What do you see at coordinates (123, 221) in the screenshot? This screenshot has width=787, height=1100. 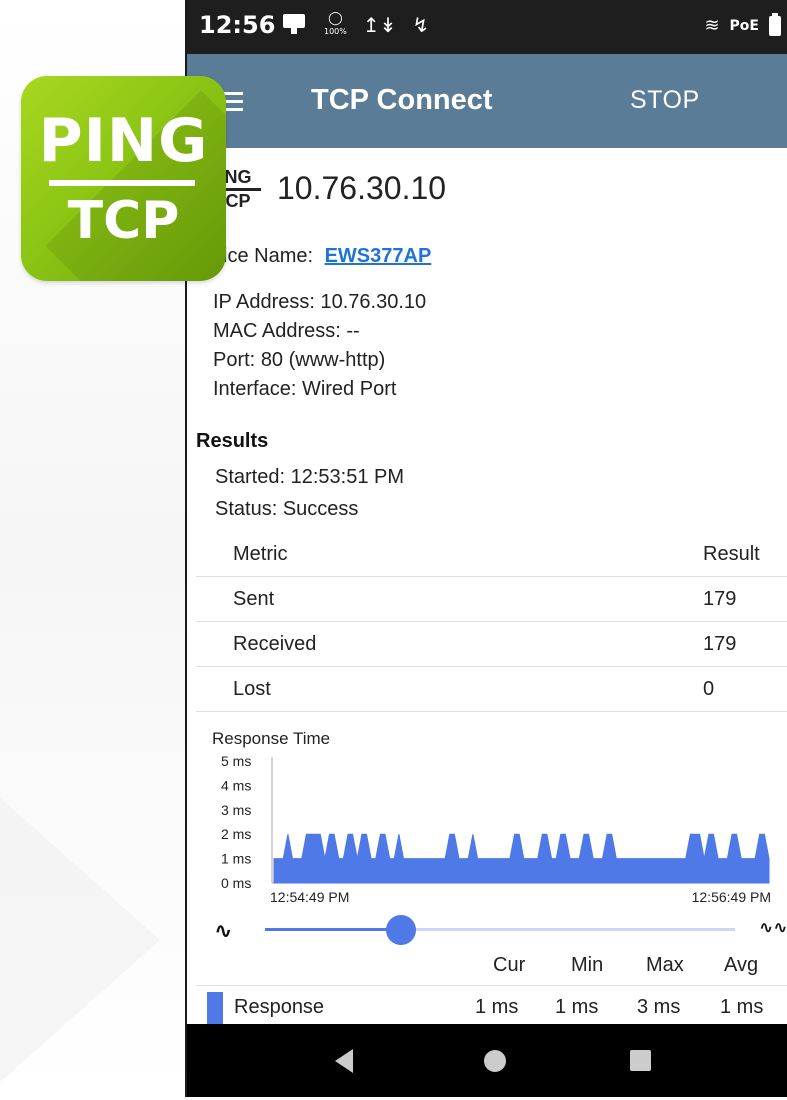 I see `app-icon-line2: TCP` at bounding box center [123, 221].